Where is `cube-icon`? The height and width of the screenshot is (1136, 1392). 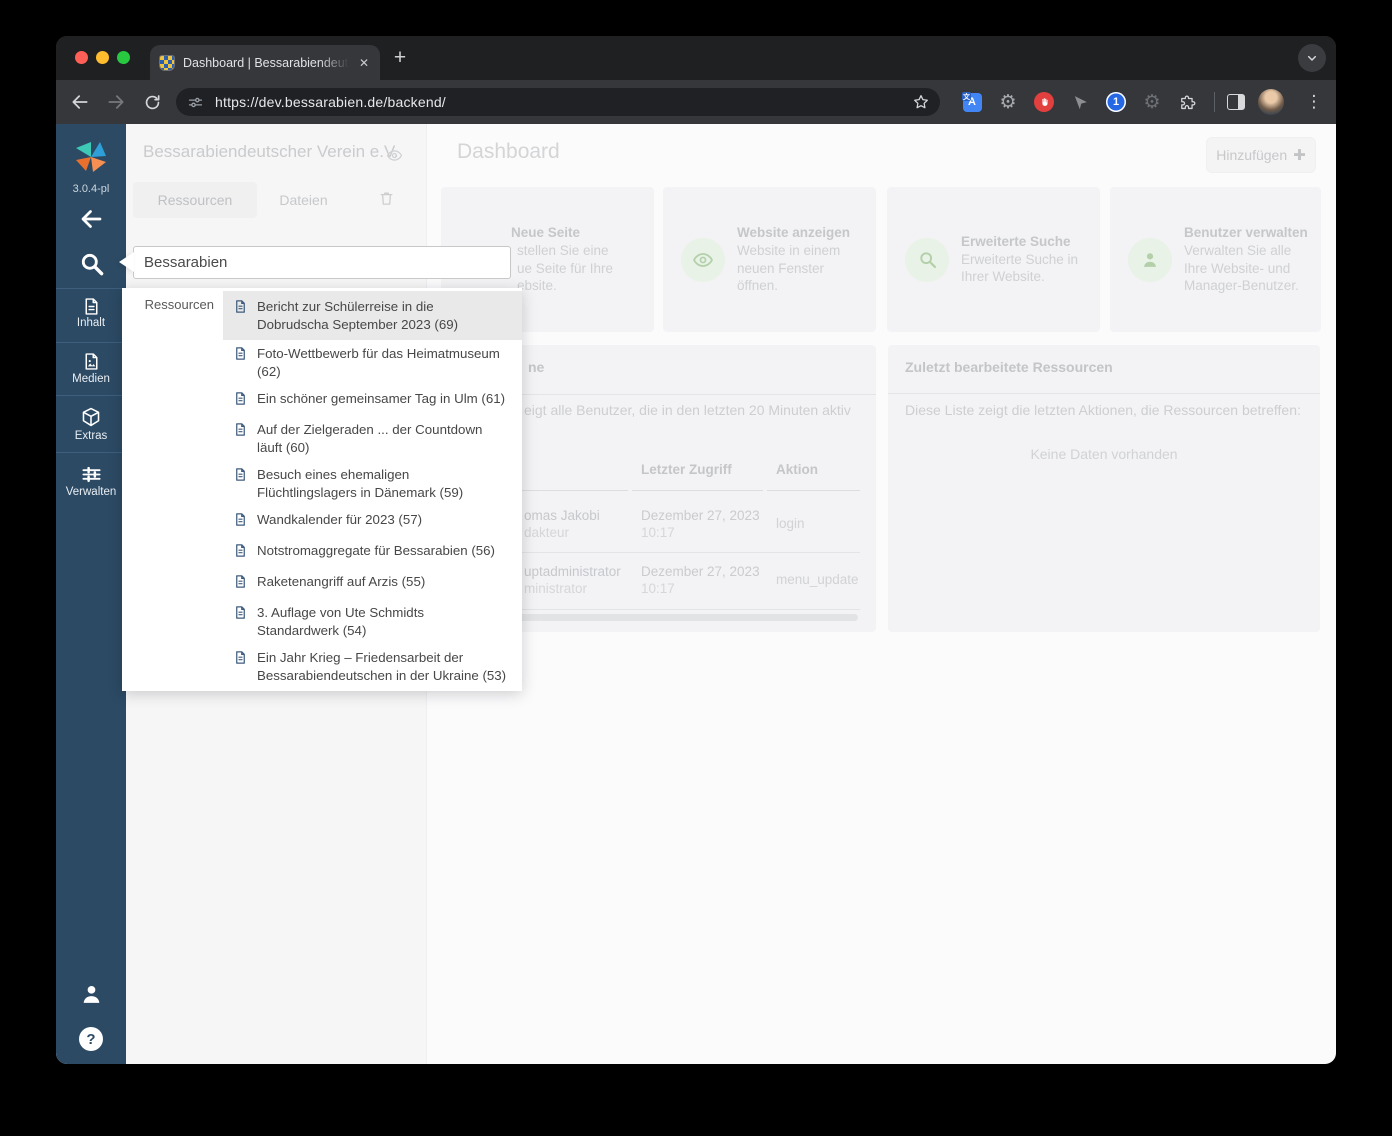
cube-icon is located at coordinates (91, 417).